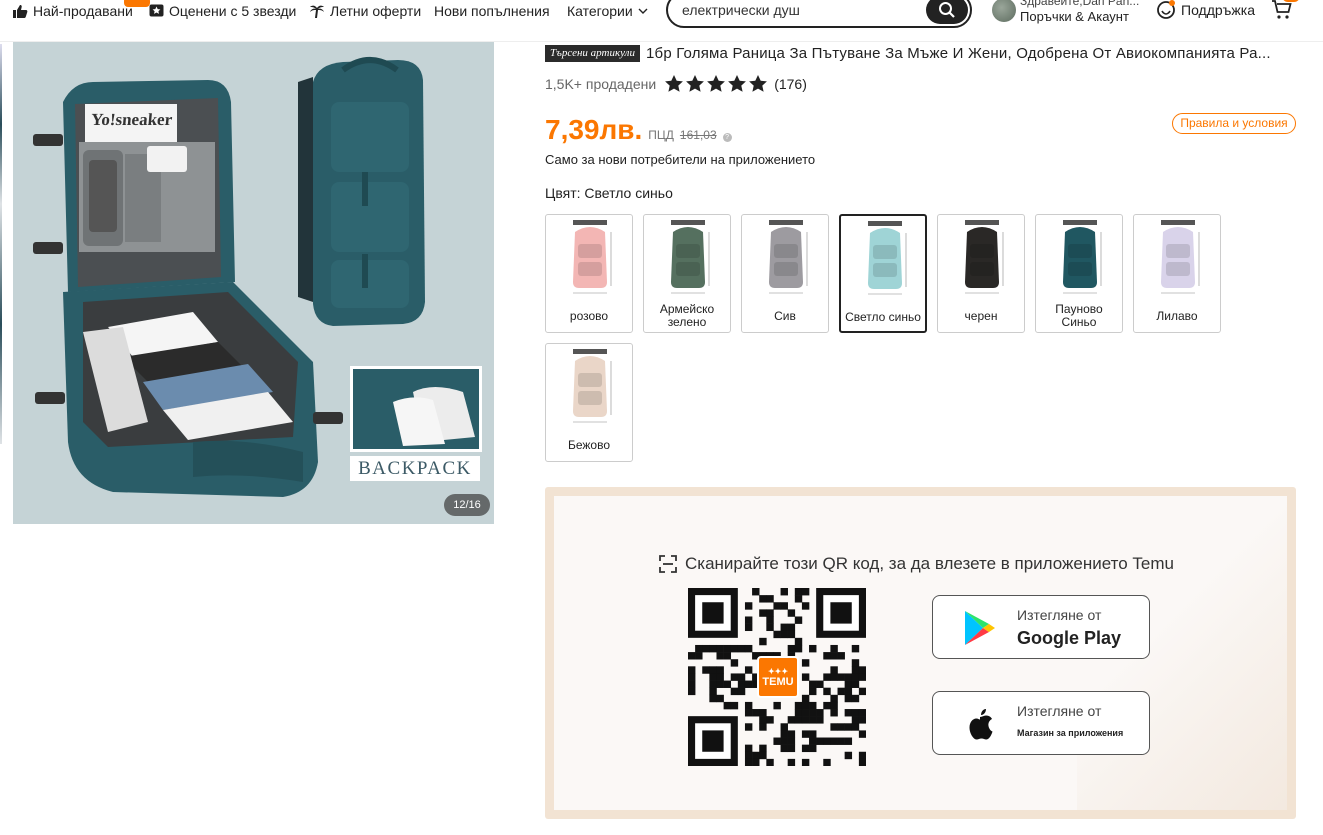 The image size is (1323, 835). What do you see at coordinates (1074, 16) in the screenshot?
I see `orders-account-label: Поръчки & Акаунт` at bounding box center [1074, 16].